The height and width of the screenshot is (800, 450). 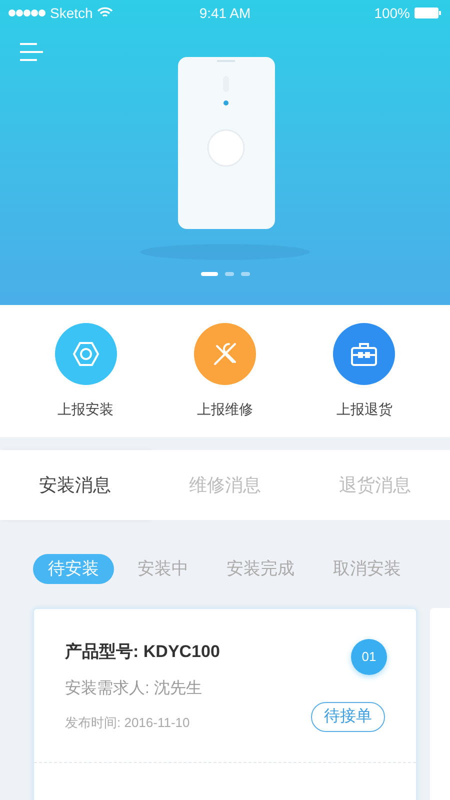 I want to click on order-number-badge: 01, so click(x=369, y=657).